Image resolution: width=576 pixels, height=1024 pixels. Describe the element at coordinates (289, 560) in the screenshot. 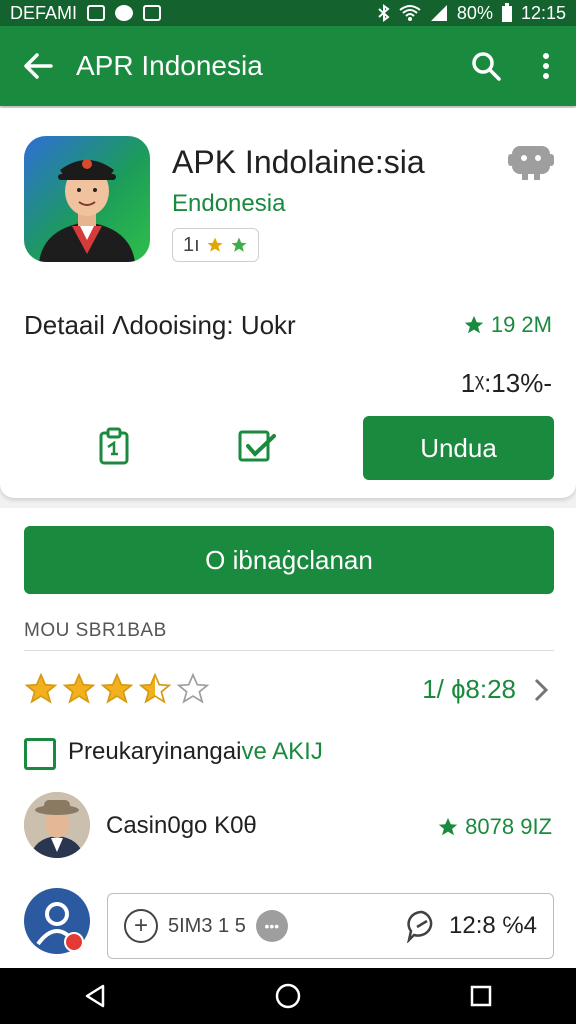

I see `primary-action-button: O iḃnaġclanan` at that location.